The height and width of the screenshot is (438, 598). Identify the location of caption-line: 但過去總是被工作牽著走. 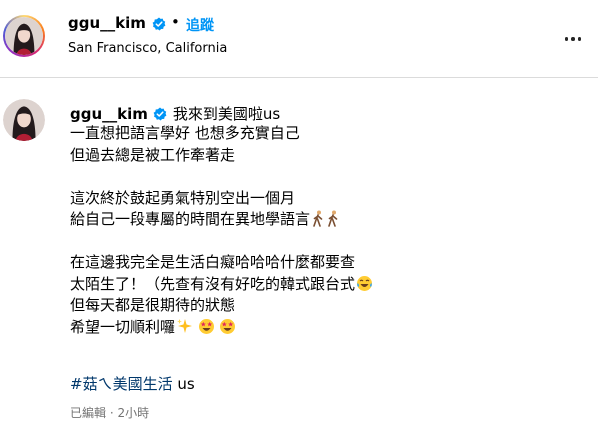
(153, 154).